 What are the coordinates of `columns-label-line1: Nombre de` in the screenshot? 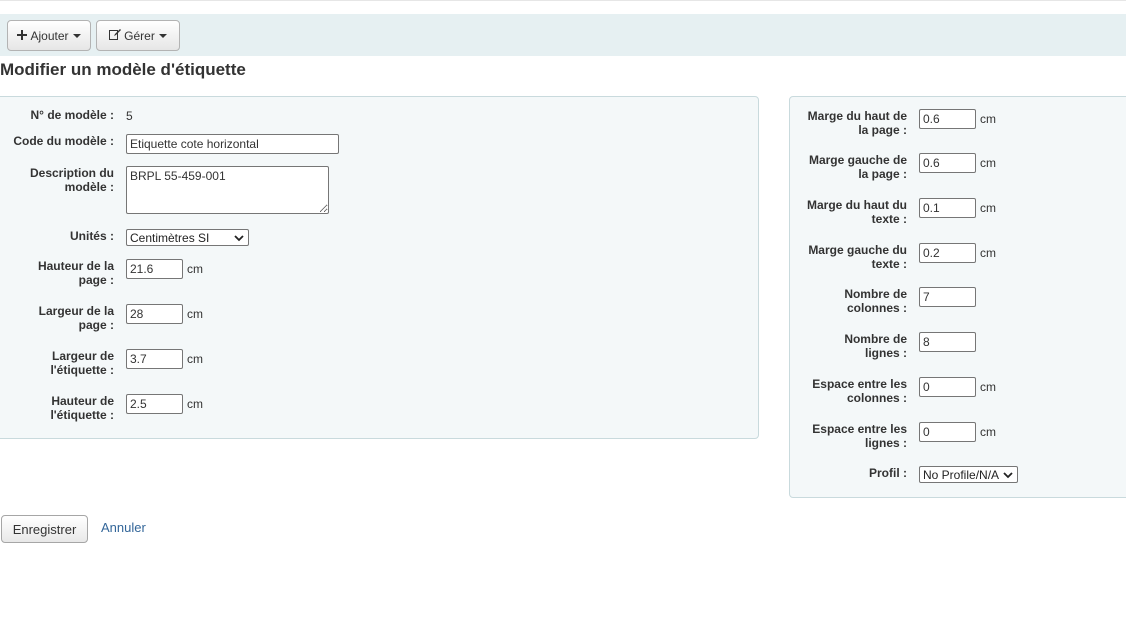 It's located at (875, 294).